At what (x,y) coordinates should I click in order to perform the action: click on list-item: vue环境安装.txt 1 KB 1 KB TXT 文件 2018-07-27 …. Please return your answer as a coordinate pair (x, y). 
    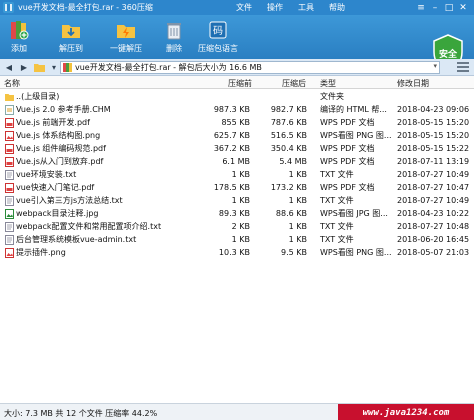
    Looking at the image, I should click on (237, 174).